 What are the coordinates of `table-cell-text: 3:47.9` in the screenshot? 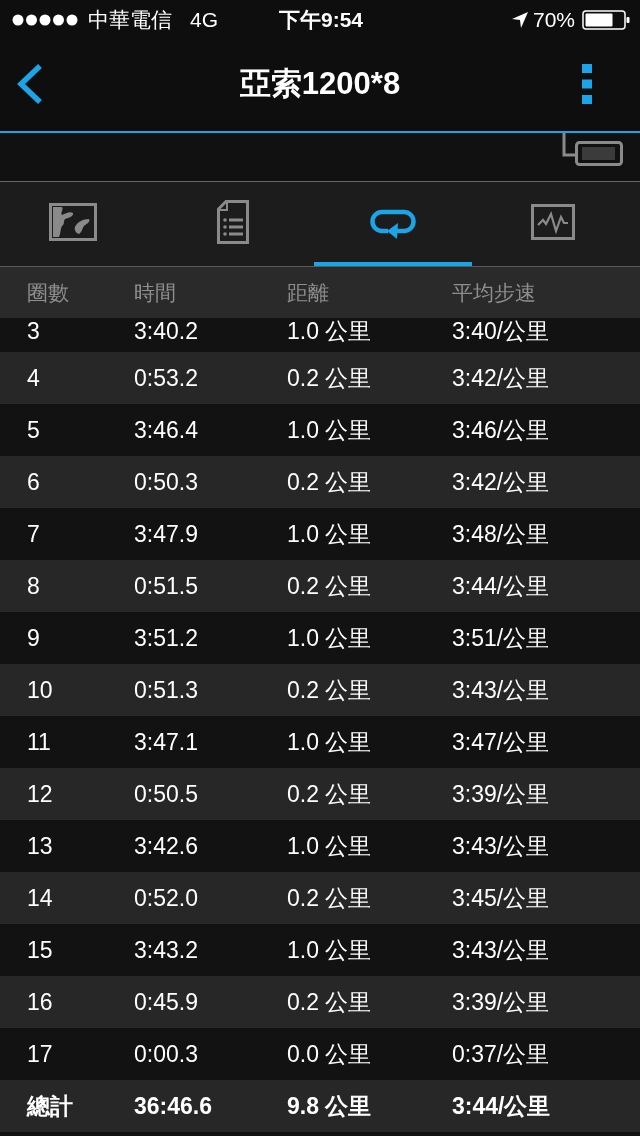 It's located at (166, 534).